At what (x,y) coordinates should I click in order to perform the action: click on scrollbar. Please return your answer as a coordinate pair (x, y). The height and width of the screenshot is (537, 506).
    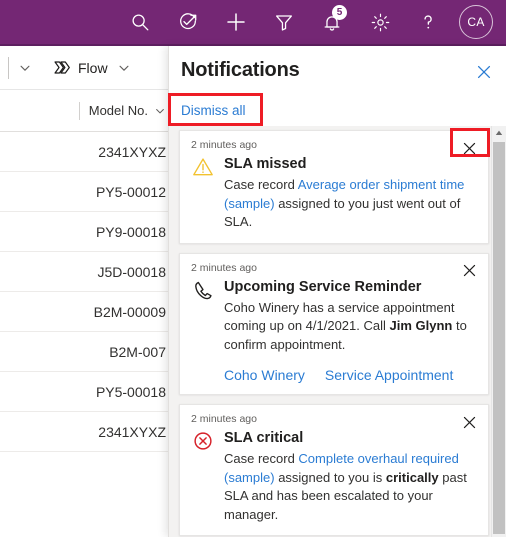
    Looking at the image, I should click on (498, 331).